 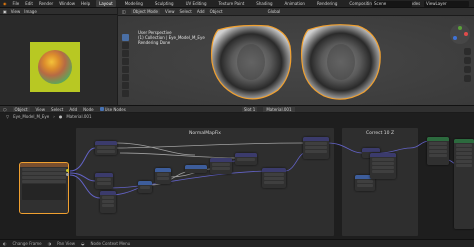 I want to click on viewport-menu-view: View, so click(x=170, y=11).